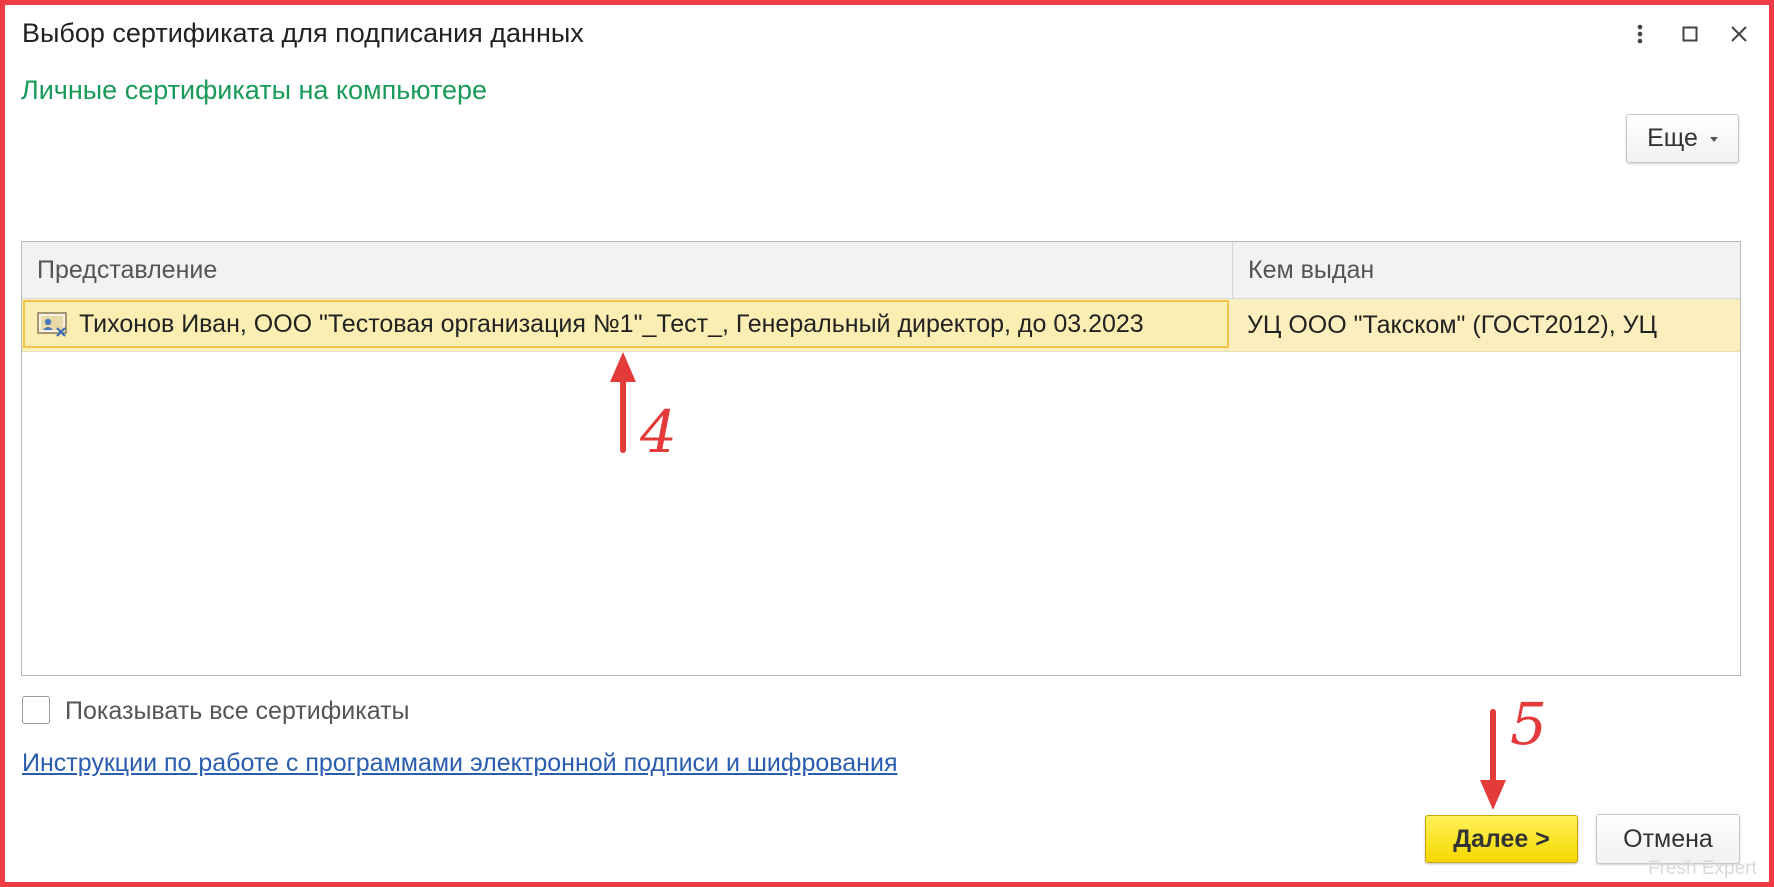 This screenshot has height=887, width=1774. Describe the element at coordinates (1501, 839) in the screenshot. I see `next-button: Далее >` at that location.